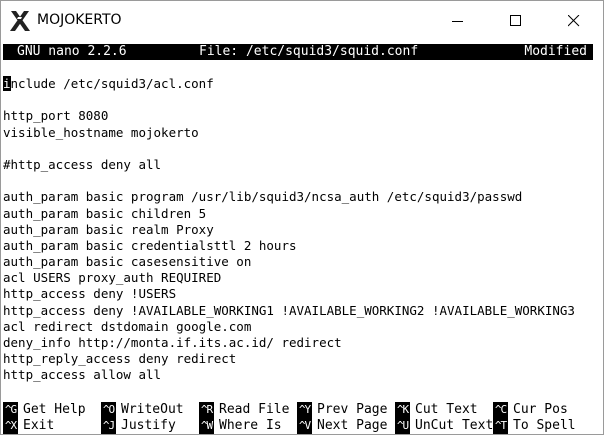  What do you see at coordinates (54, 409) in the screenshot?
I see `shortcut-label: Get Help` at bounding box center [54, 409].